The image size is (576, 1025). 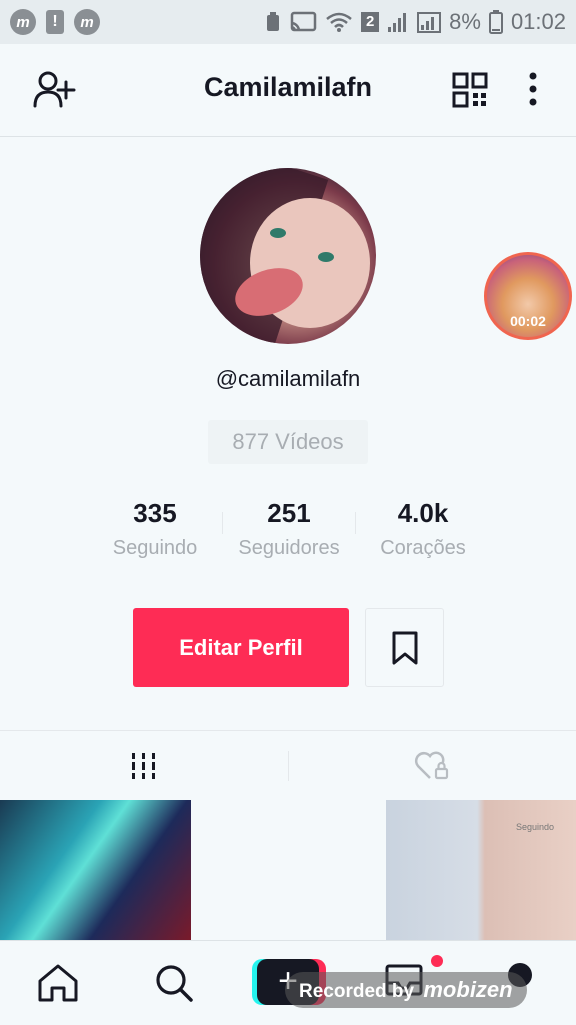 I want to click on profile-tabs, so click(x=288, y=765).